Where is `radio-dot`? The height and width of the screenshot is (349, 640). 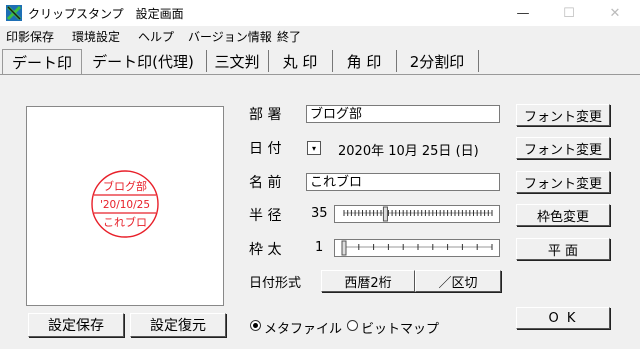
radio-dot is located at coordinates (255, 325).